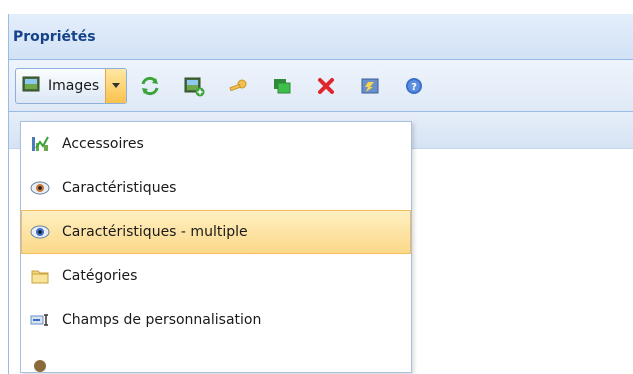 The width and height of the screenshot is (633, 374). I want to click on menu-item-caracteristiques: Caractéristiques, so click(216, 188).